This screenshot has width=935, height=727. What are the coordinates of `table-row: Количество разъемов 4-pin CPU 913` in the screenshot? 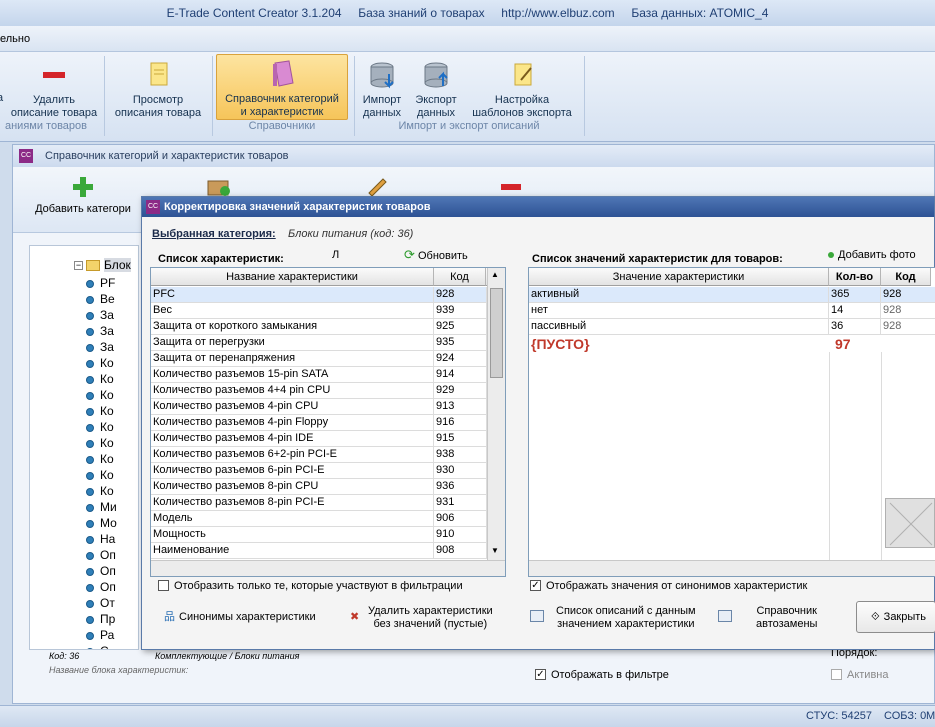 It's located at (319, 407).